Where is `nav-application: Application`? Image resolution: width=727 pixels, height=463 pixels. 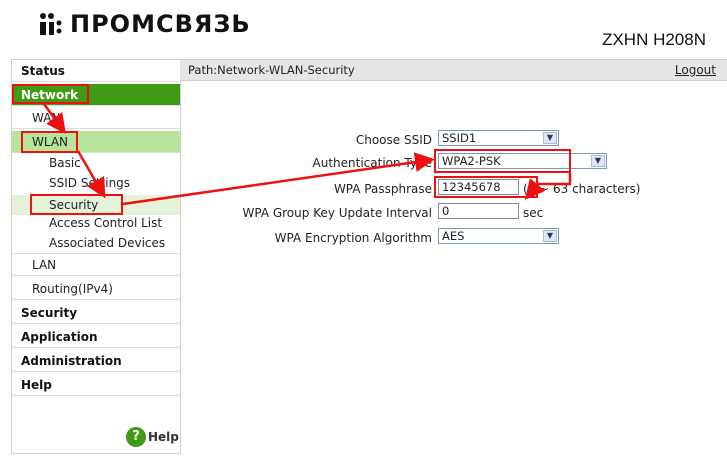
nav-application: Application is located at coordinates (96, 337).